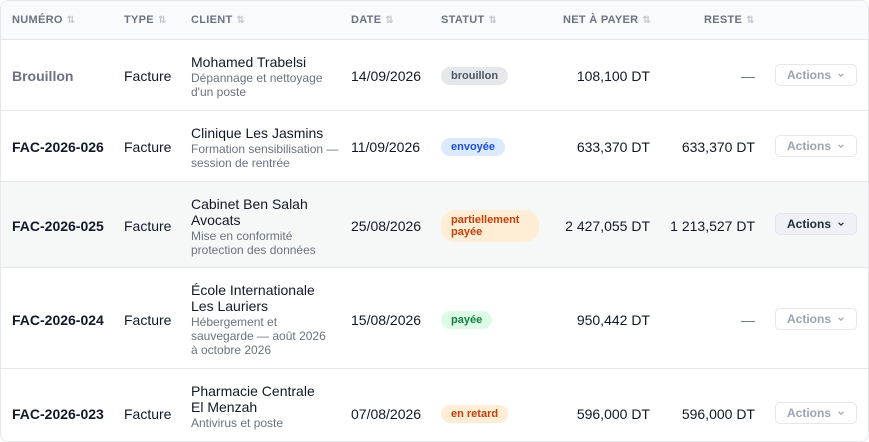 The image size is (869, 442). I want to click on header-label: DATE, so click(366, 20).